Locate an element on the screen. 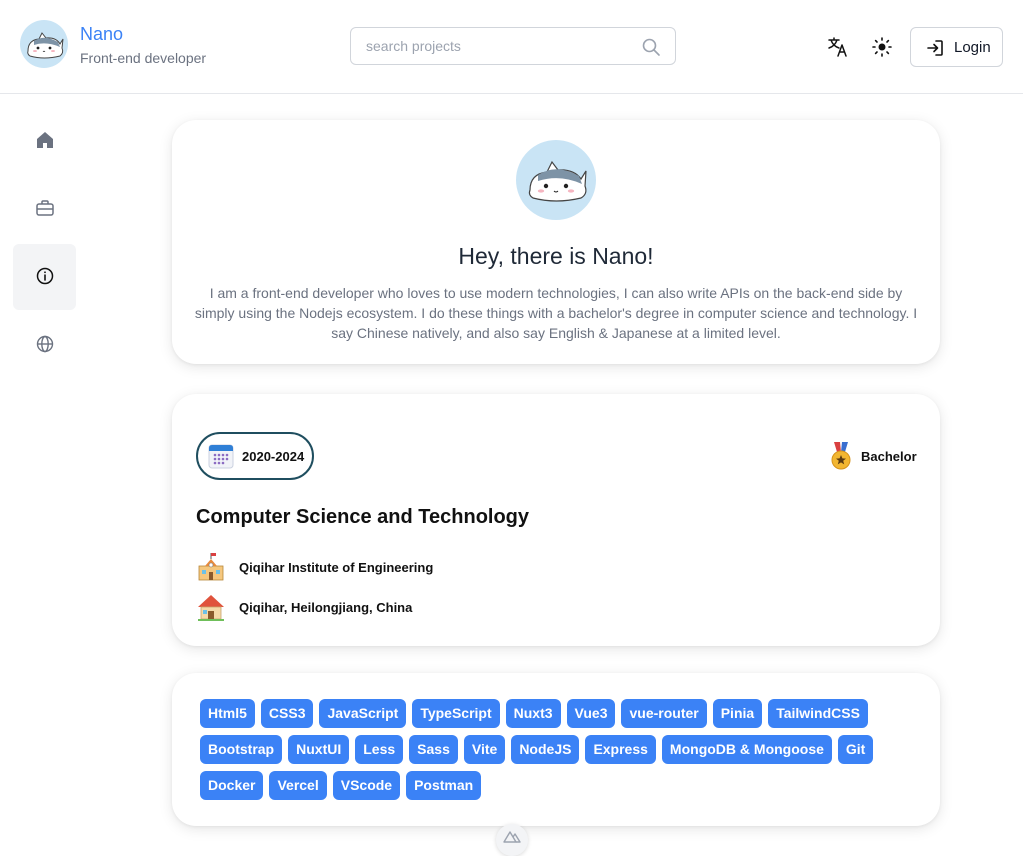 The width and height of the screenshot is (1023, 856). sidebar-item-about is located at coordinates (44, 277).